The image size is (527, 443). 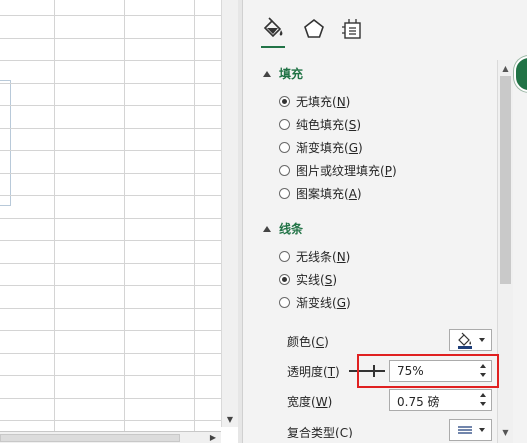 I want to click on radio-gradient-fill: 渐变填充(G), so click(x=321, y=147).